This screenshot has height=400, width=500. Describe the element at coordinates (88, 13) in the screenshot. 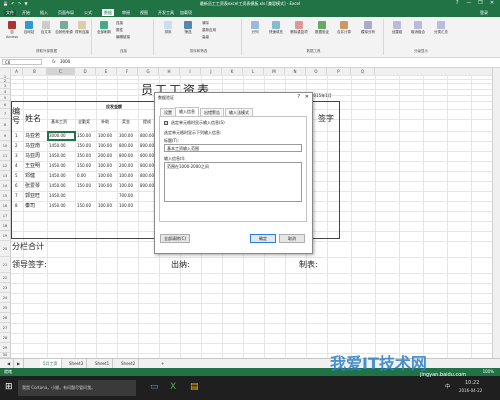

I see `tab-formulas: 公式` at that location.